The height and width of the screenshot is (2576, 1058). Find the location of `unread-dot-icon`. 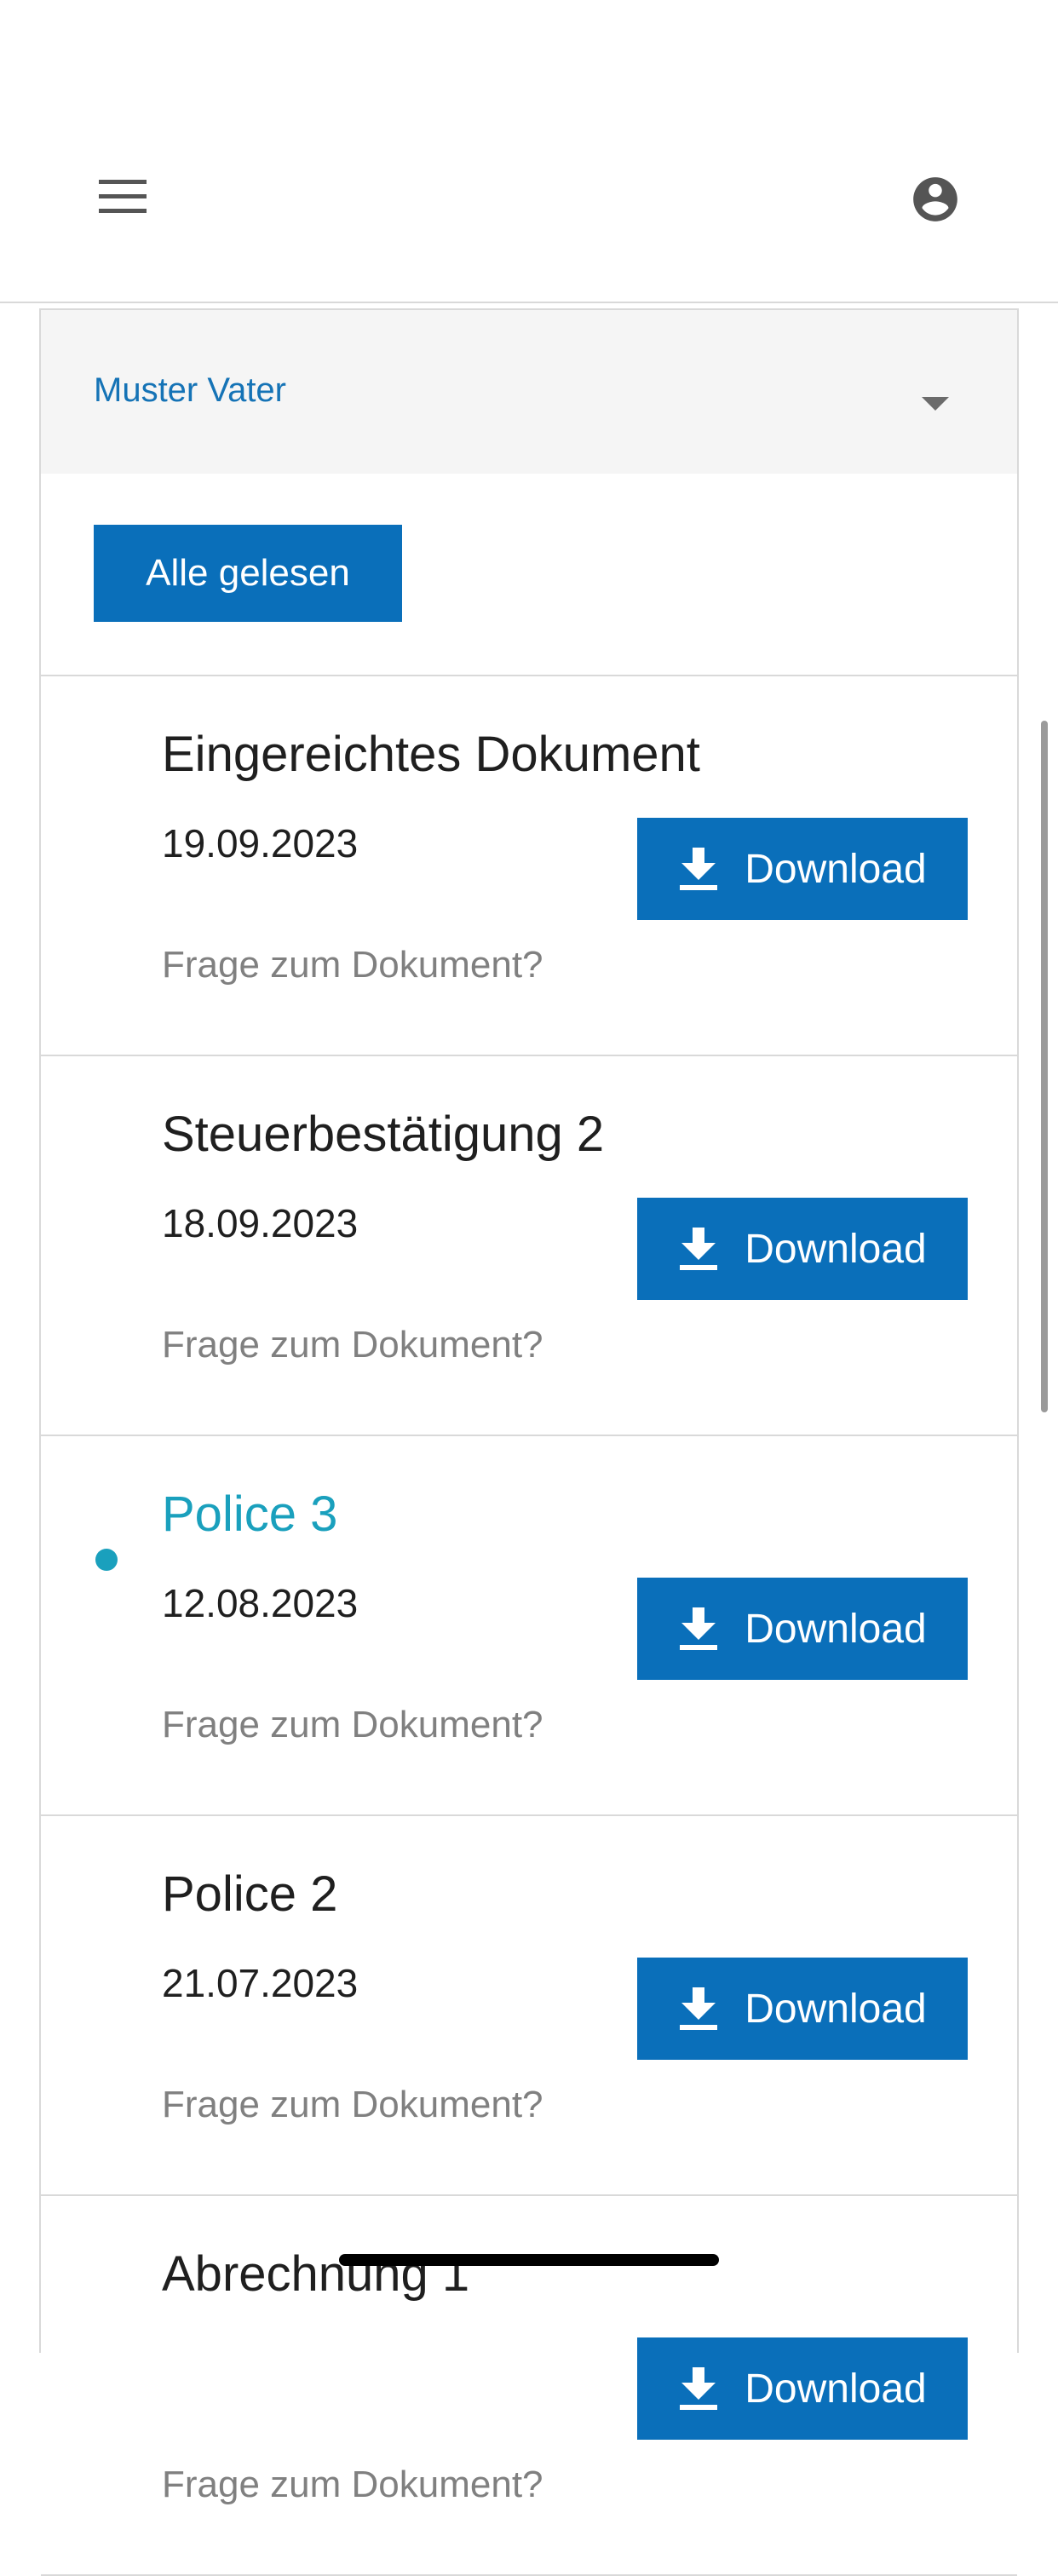

unread-dot-icon is located at coordinates (107, 1560).